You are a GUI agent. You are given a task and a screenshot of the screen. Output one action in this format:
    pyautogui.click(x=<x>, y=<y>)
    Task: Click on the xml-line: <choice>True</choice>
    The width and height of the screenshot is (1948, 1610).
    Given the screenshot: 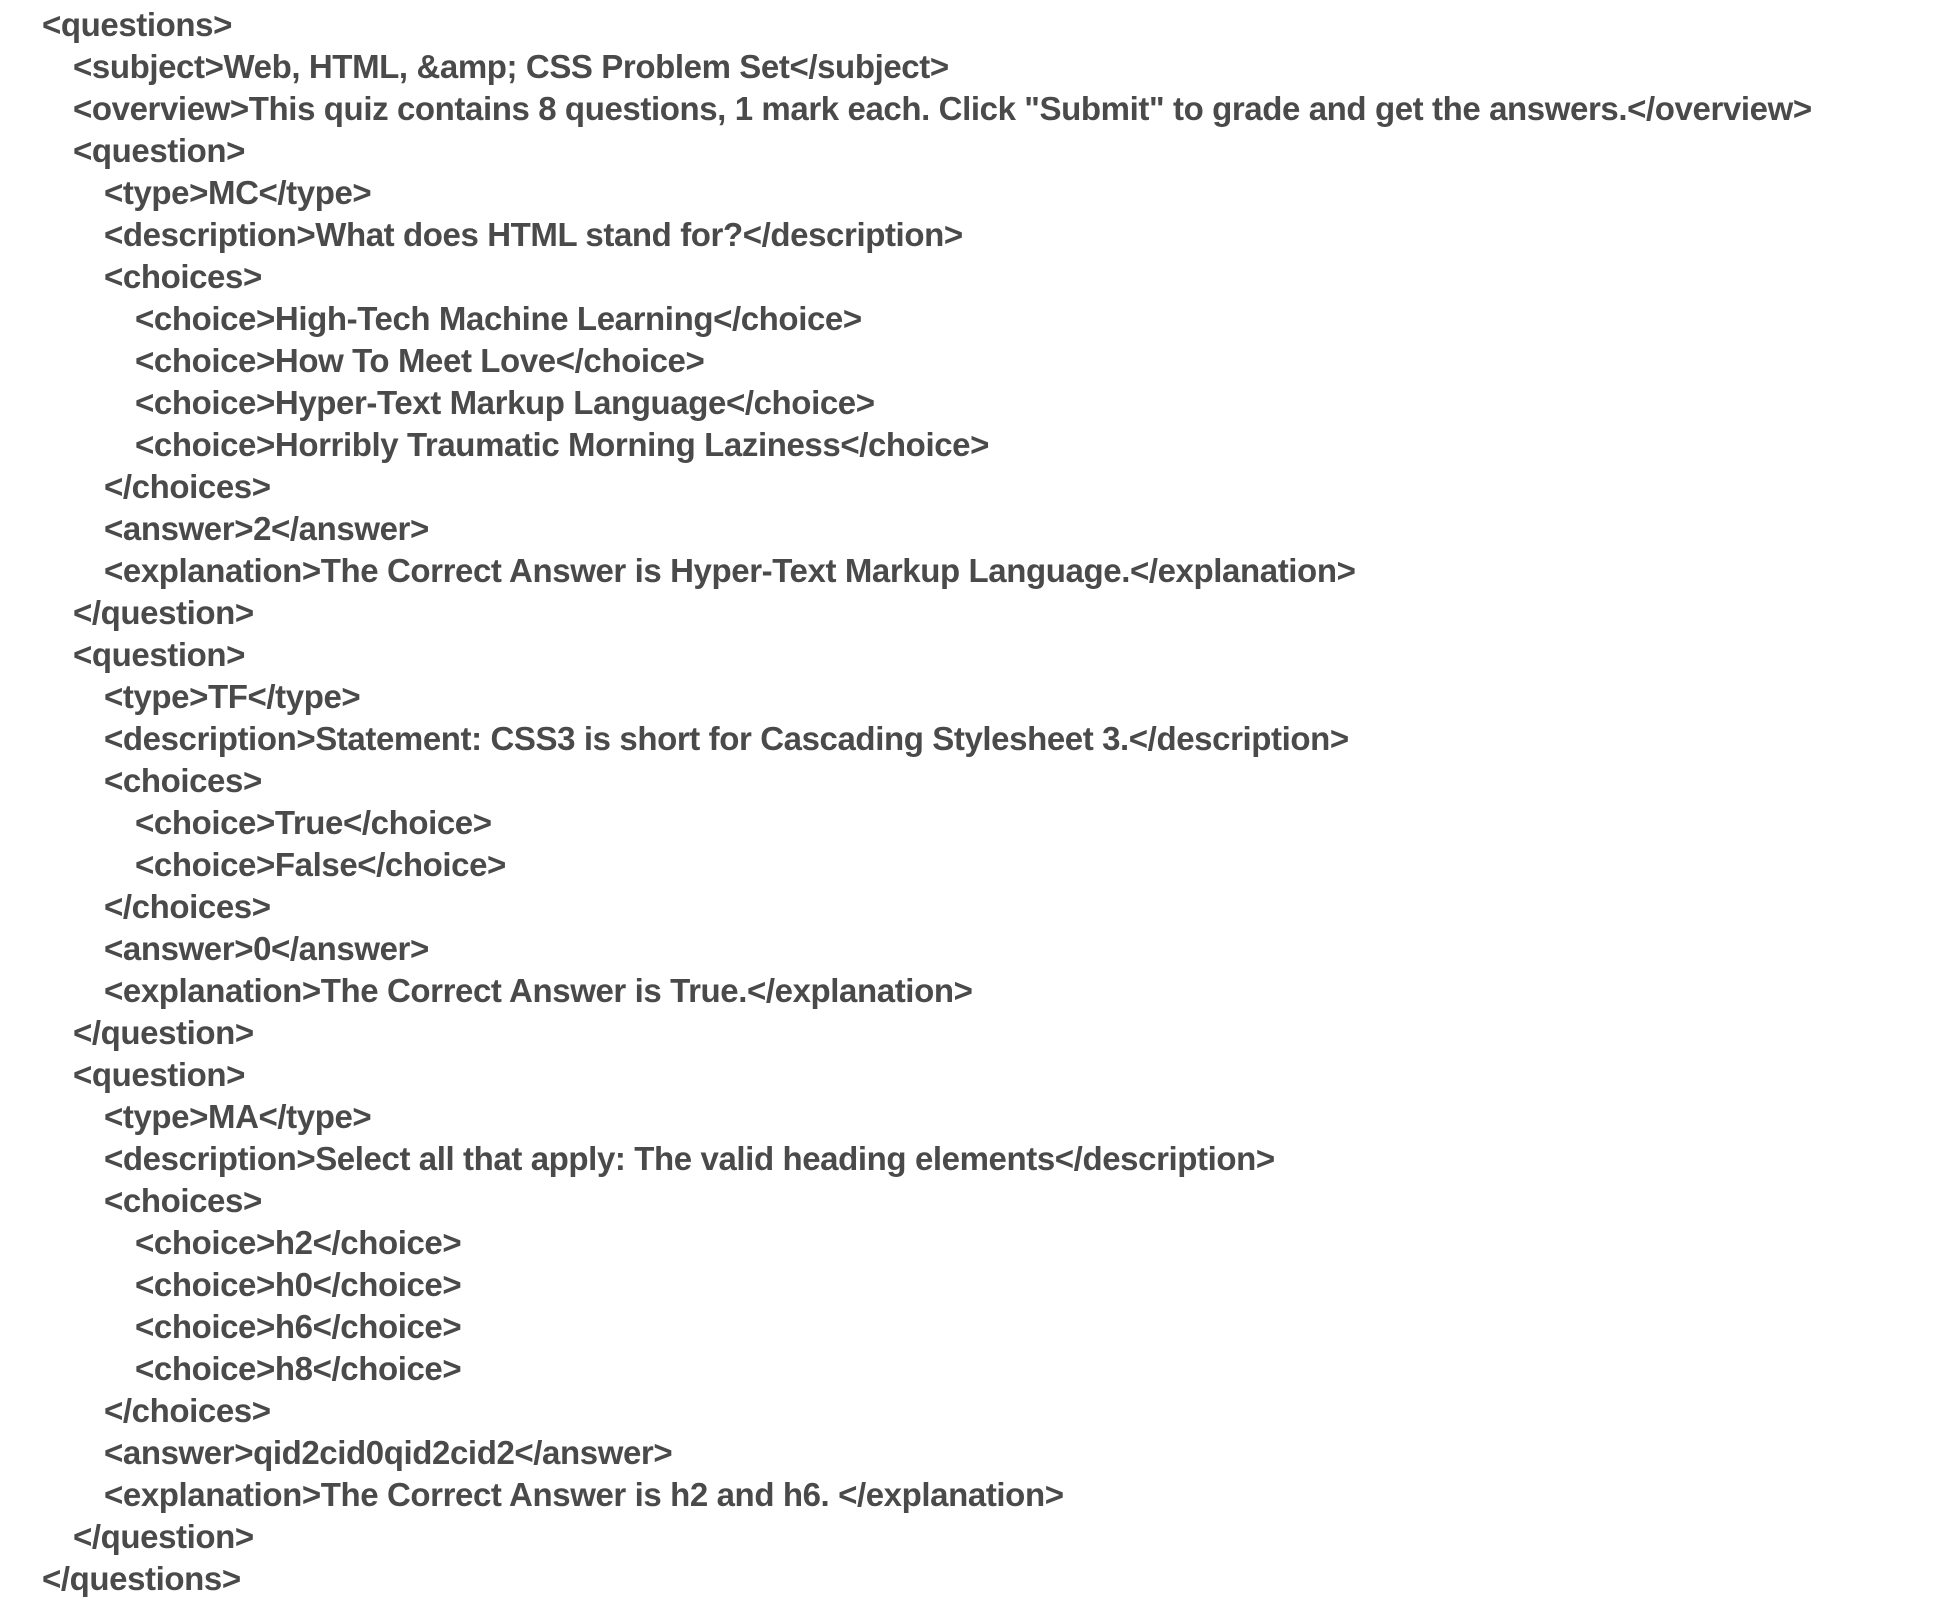 What is the action you would take?
    pyautogui.click(x=313, y=822)
    